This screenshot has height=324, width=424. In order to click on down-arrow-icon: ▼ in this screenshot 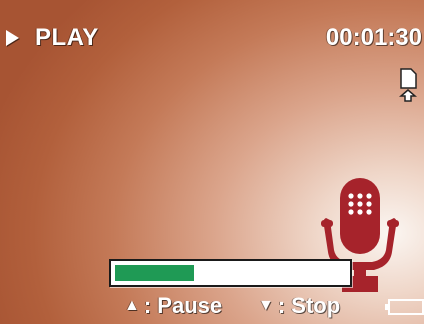, I will do `click(266, 305)`.